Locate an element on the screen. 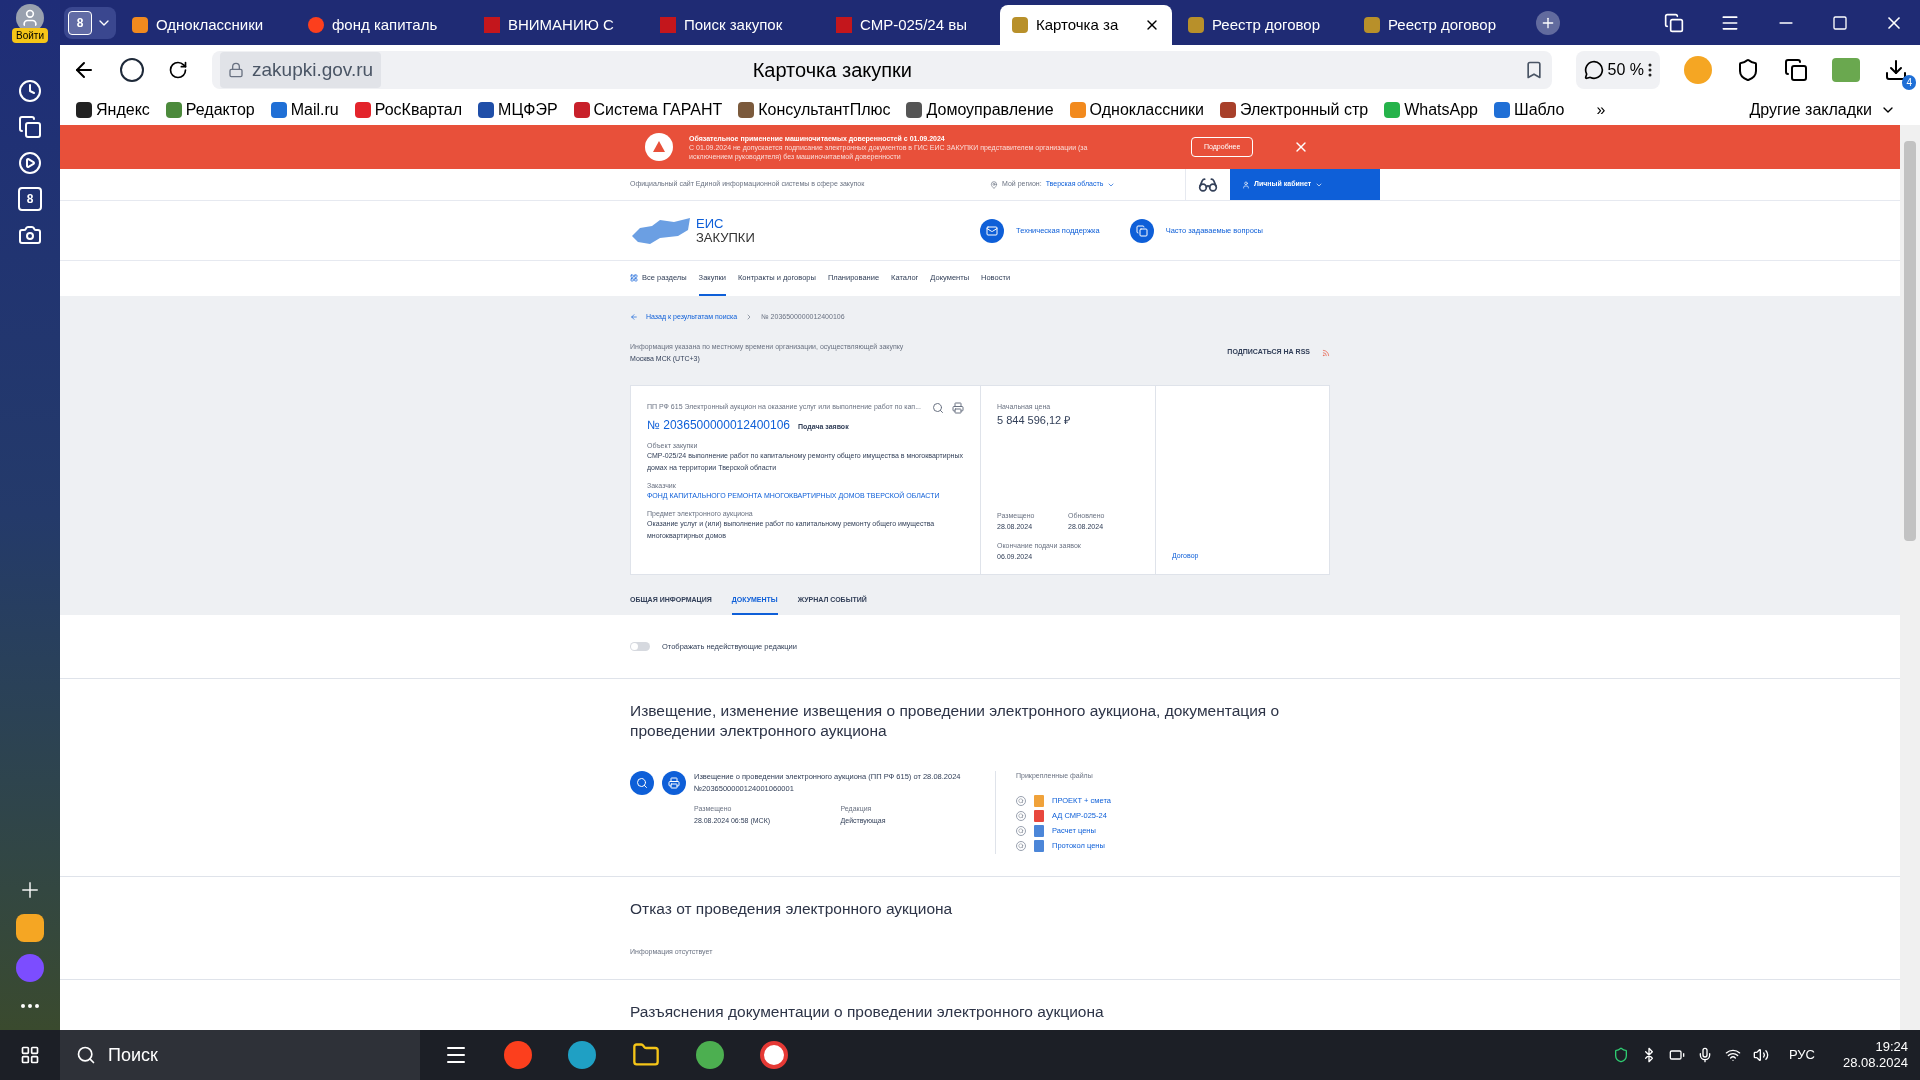 The width and height of the screenshot is (1920, 1080). bookmark-item: Mail.ru is located at coordinates (304, 110).